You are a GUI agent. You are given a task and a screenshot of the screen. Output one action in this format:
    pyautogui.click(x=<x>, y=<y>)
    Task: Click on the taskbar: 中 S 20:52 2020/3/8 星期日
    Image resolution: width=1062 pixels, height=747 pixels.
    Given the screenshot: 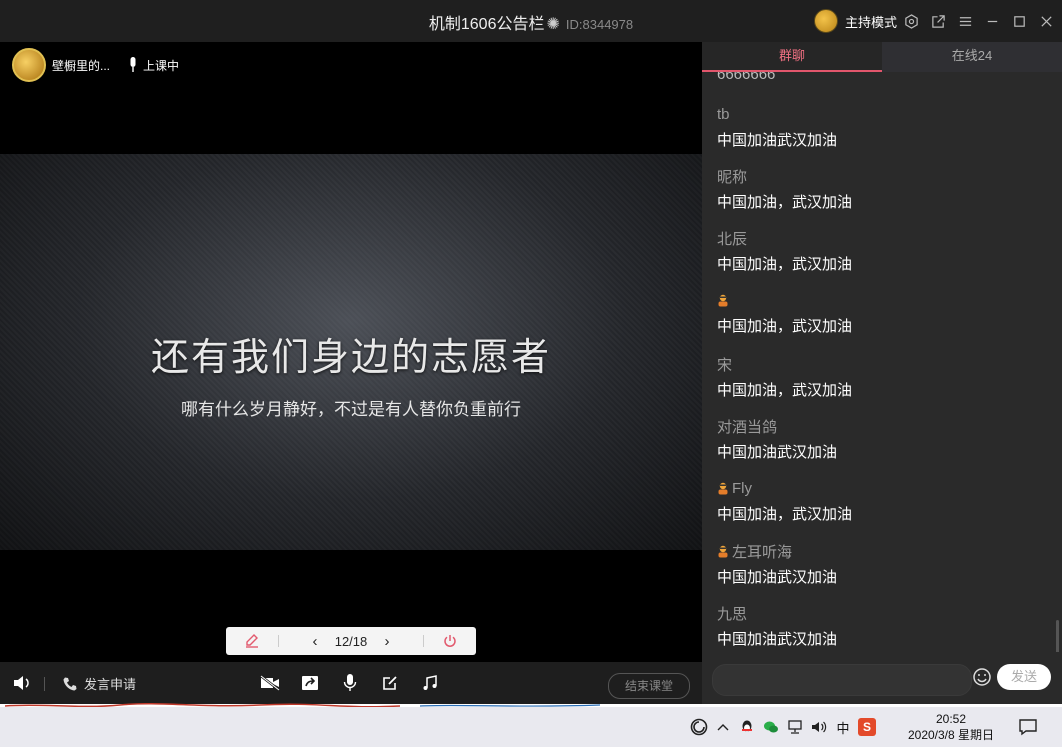 What is the action you would take?
    pyautogui.click(x=531, y=727)
    